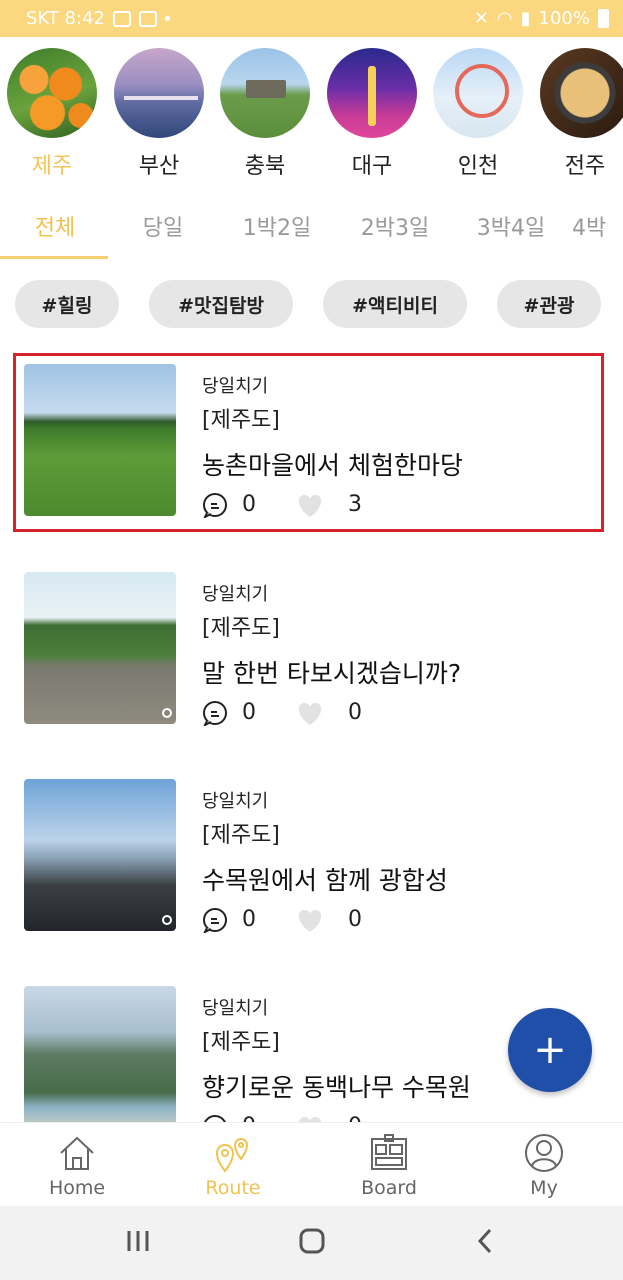 The image size is (623, 1280). What do you see at coordinates (314, 441) in the screenshot?
I see `post-card: 당일치기 [제주도] 농촌마을에서 체험한마당 0 3` at bounding box center [314, 441].